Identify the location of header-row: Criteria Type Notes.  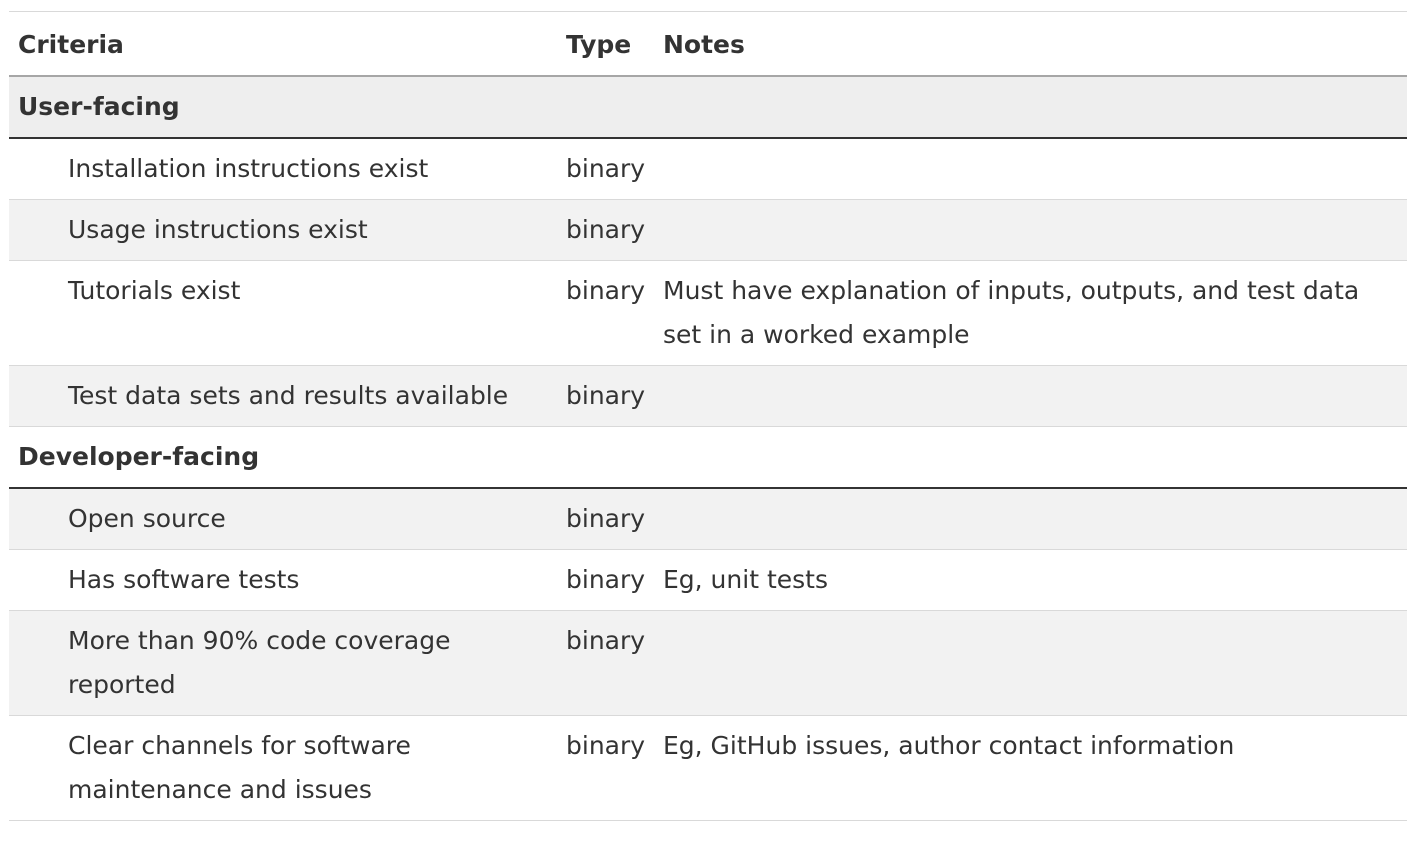
(708, 44).